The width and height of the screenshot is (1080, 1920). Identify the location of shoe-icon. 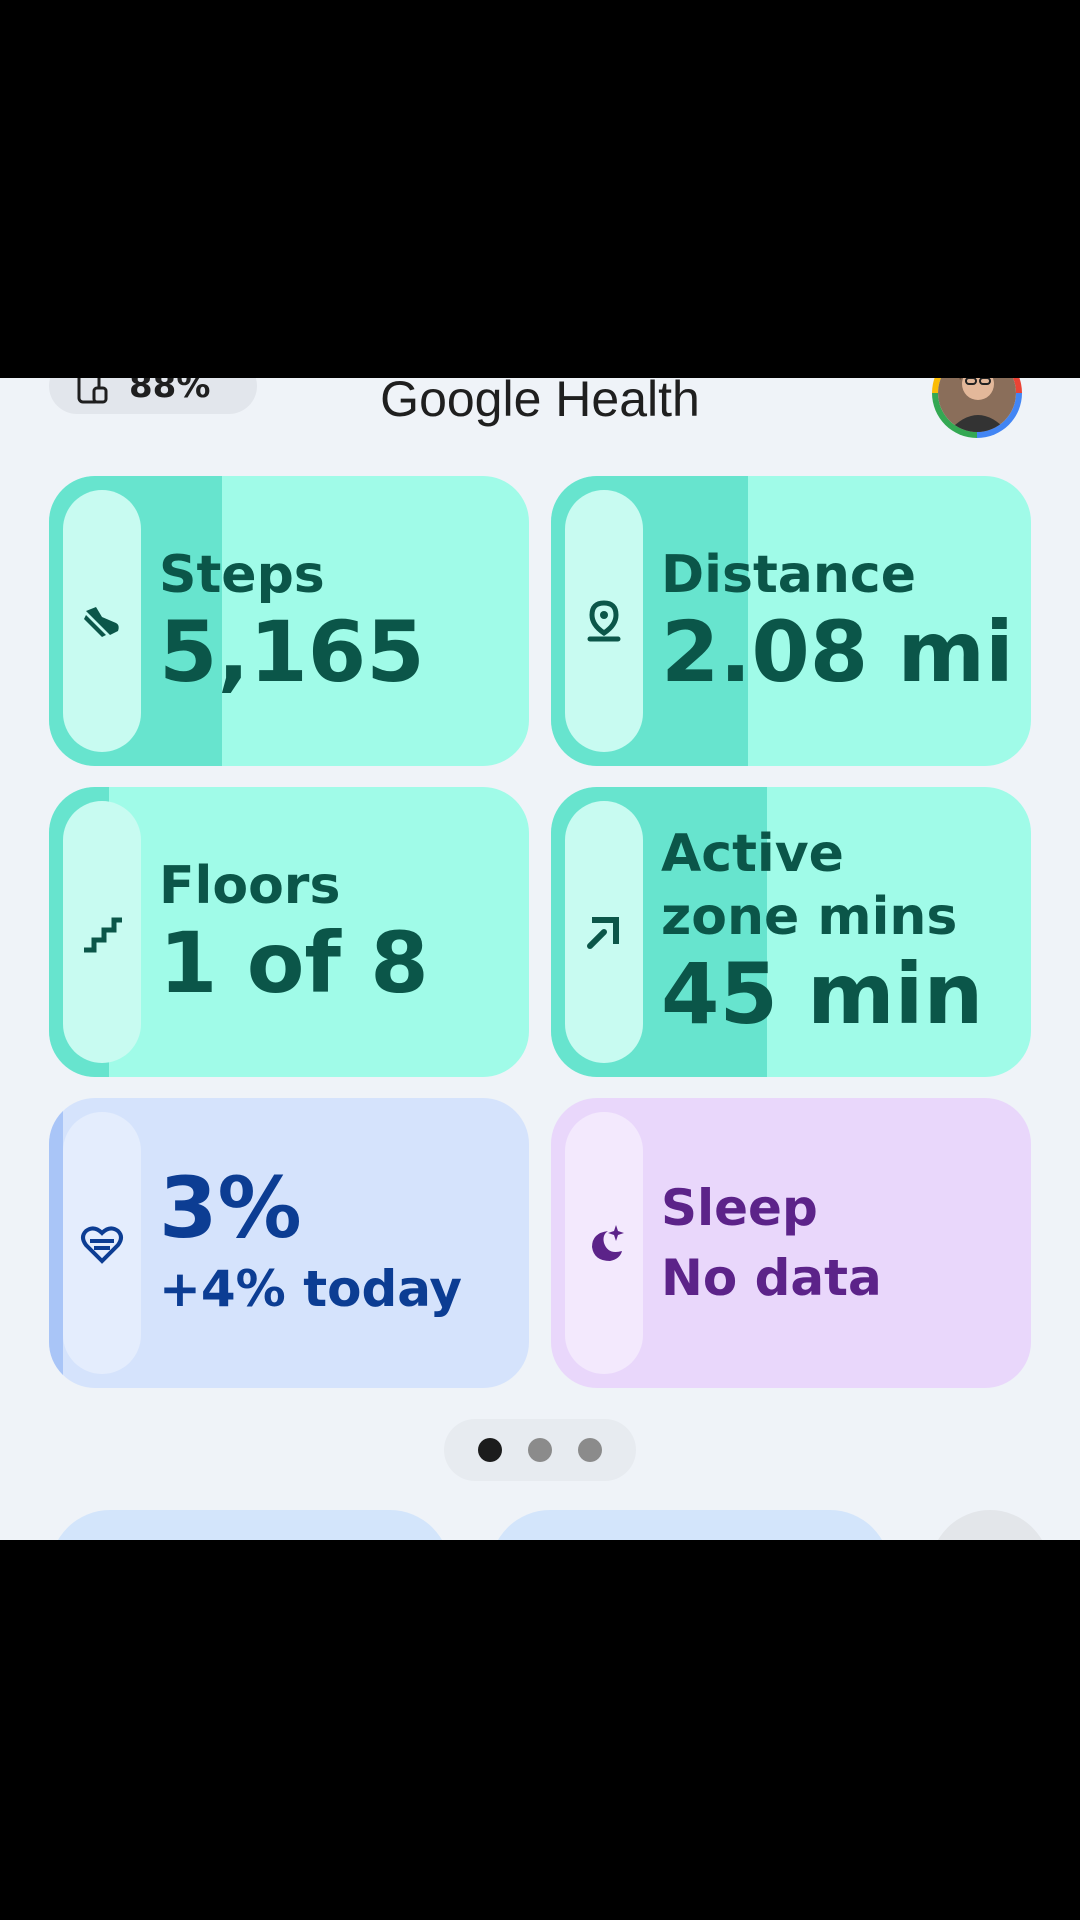
(101, 622).